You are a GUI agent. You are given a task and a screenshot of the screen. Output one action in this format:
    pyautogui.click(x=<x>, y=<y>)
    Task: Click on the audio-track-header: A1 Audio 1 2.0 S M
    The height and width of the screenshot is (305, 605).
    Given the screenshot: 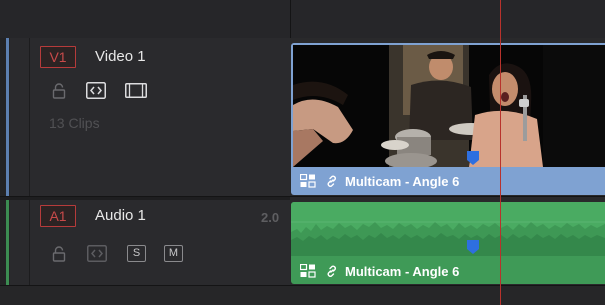 What is the action you would take?
    pyautogui.click(x=145, y=242)
    